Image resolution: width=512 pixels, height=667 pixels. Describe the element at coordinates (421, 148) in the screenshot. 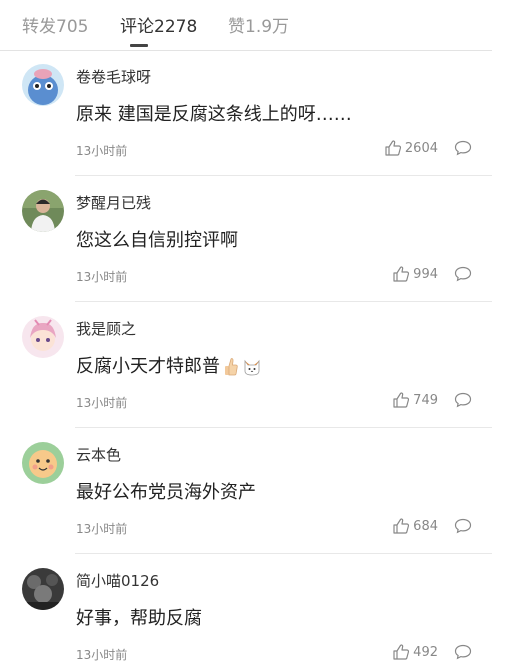

I see `like-count: 2604` at that location.